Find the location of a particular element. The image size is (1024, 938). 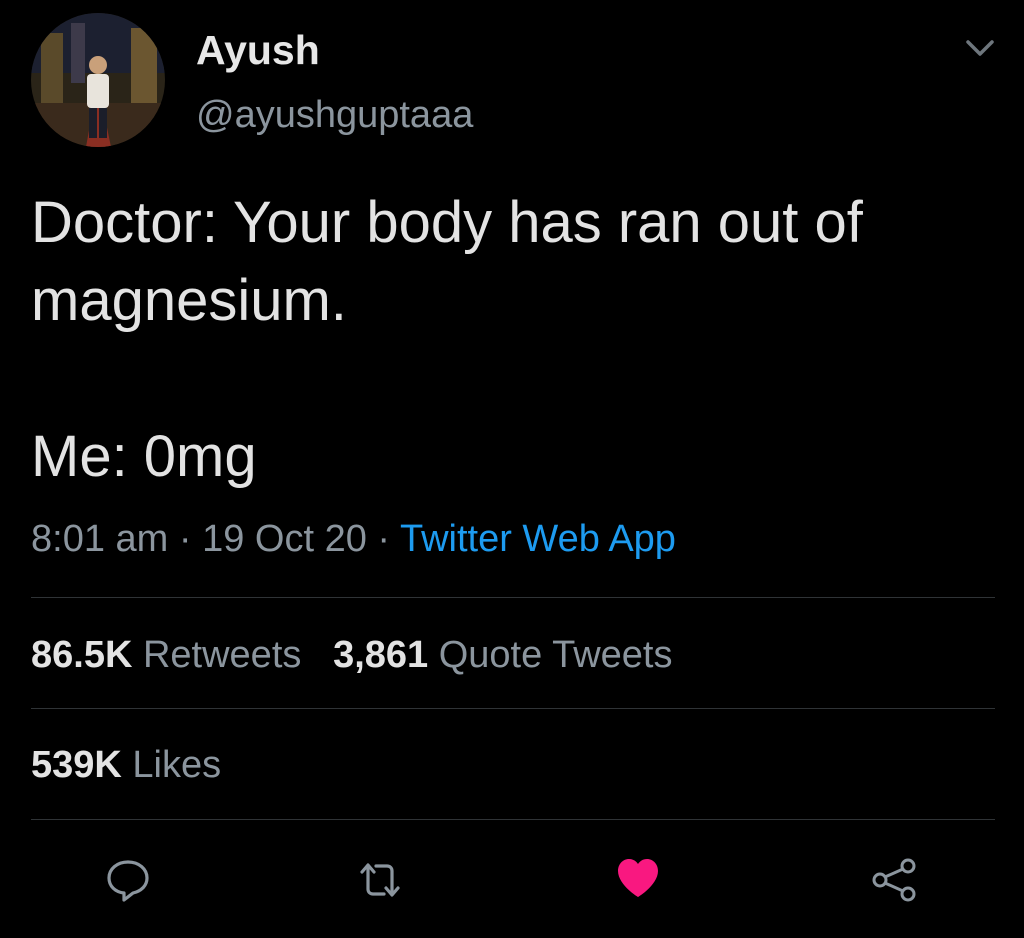

more-options-button is located at coordinates (980, 48).